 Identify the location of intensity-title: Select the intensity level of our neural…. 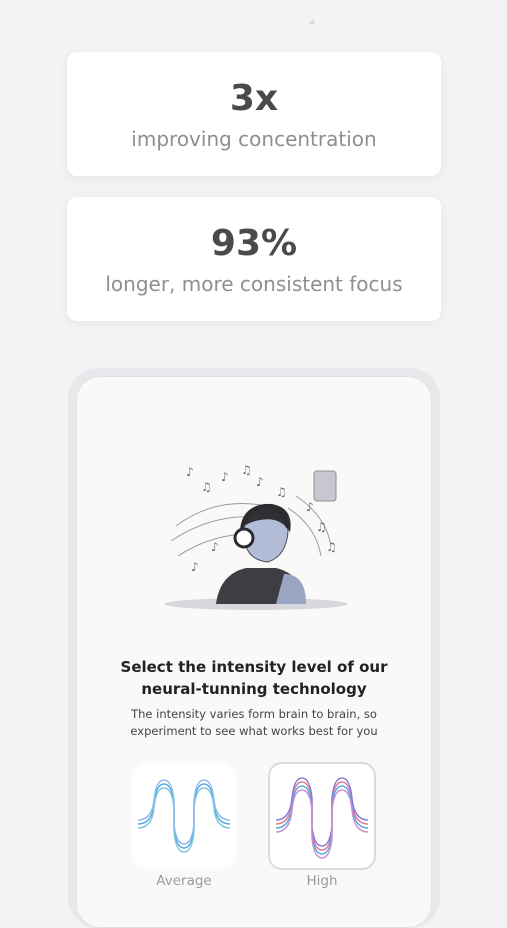
(254, 678).